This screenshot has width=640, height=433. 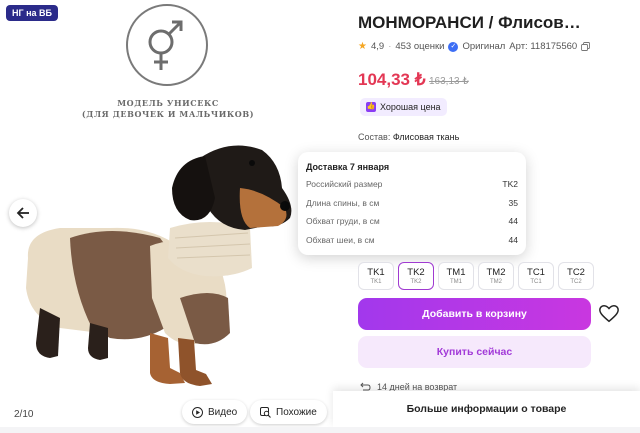 I want to click on size-sub: TM1, so click(x=456, y=282).